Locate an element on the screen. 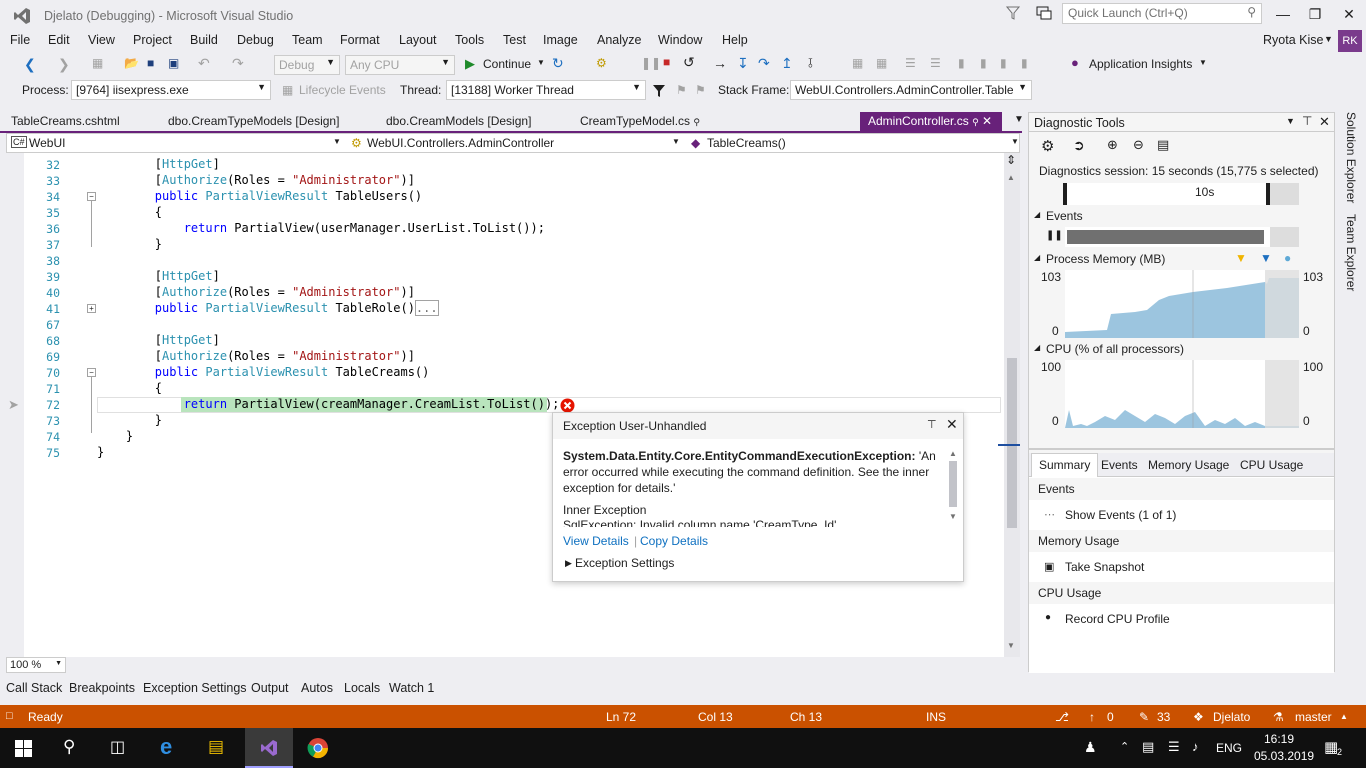 The width and height of the screenshot is (1366, 768). show-flagged-icon: ⚑ is located at coordinates (700, 90).